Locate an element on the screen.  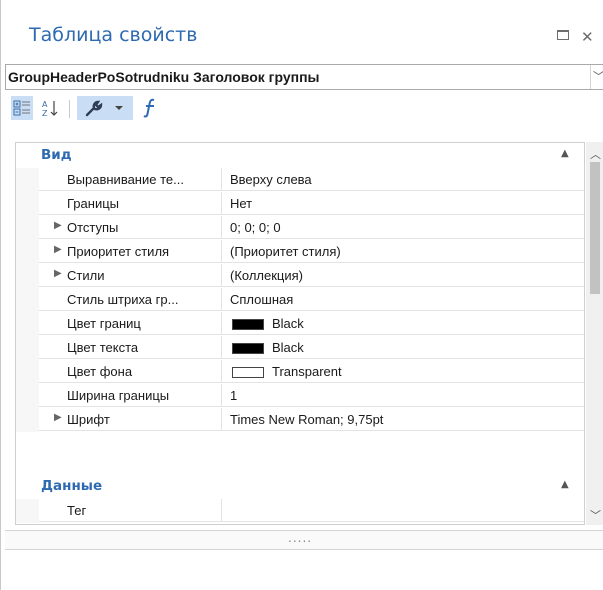
property-row: Цвет фона Transparent is located at coordinates (300, 372).